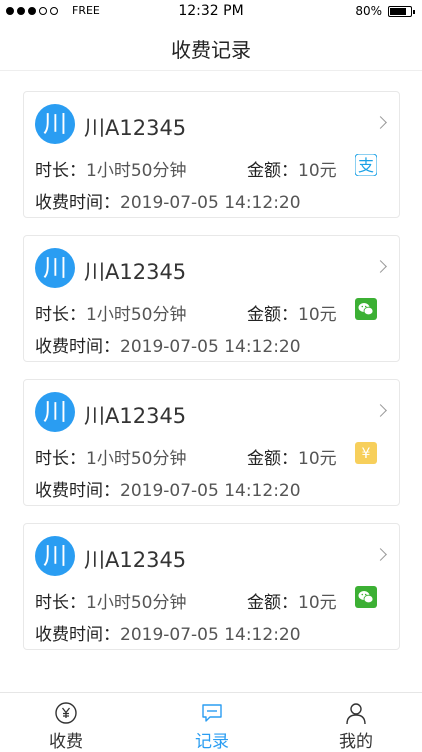 This screenshot has width=422, height=752. I want to click on battery-percent: 80%, so click(368, 11).